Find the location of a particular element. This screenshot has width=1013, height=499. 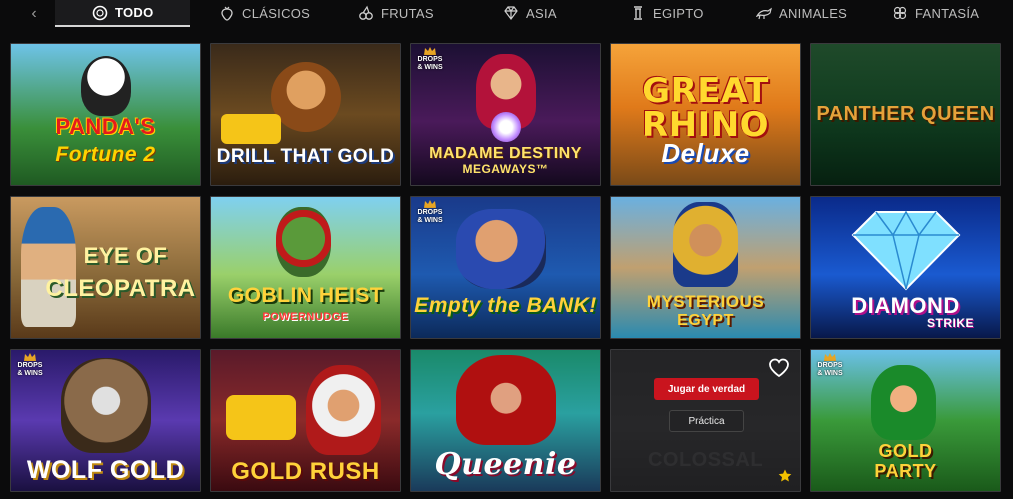

gold-cart-artwork is located at coordinates (261, 417).